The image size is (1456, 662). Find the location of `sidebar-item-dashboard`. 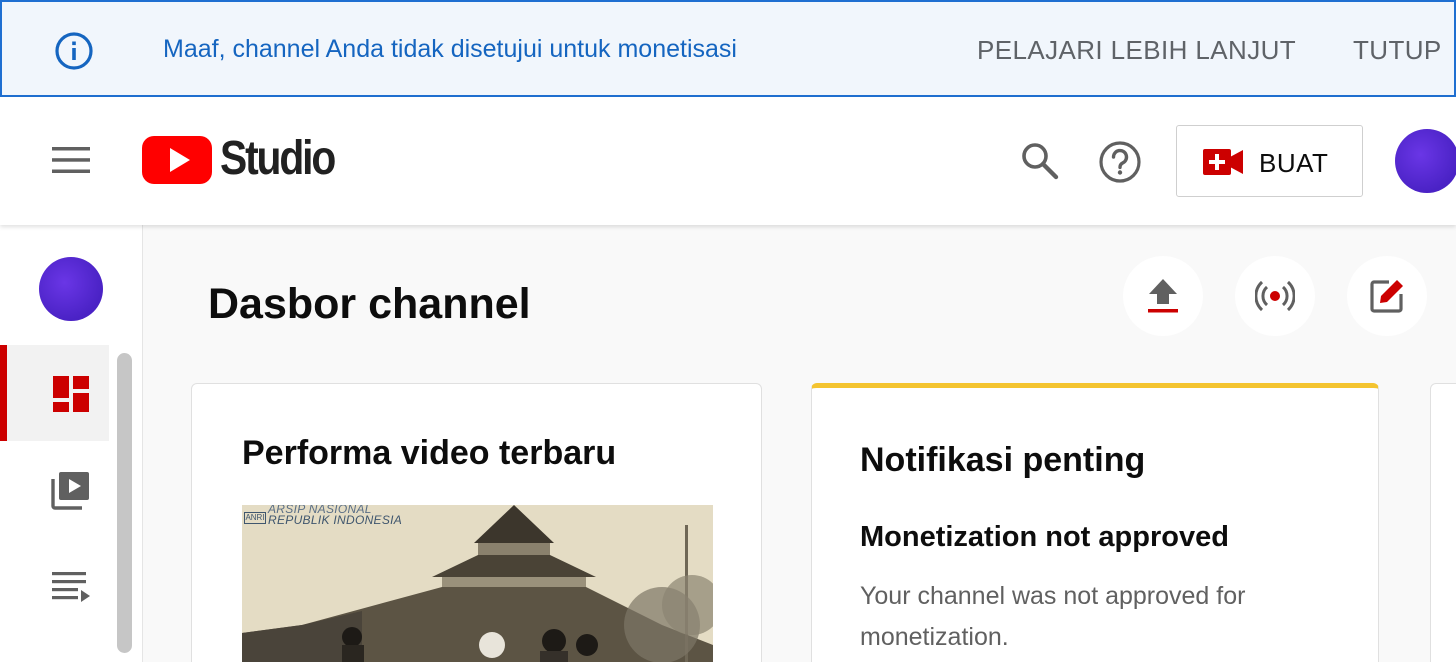

sidebar-item-dashboard is located at coordinates (54, 393).